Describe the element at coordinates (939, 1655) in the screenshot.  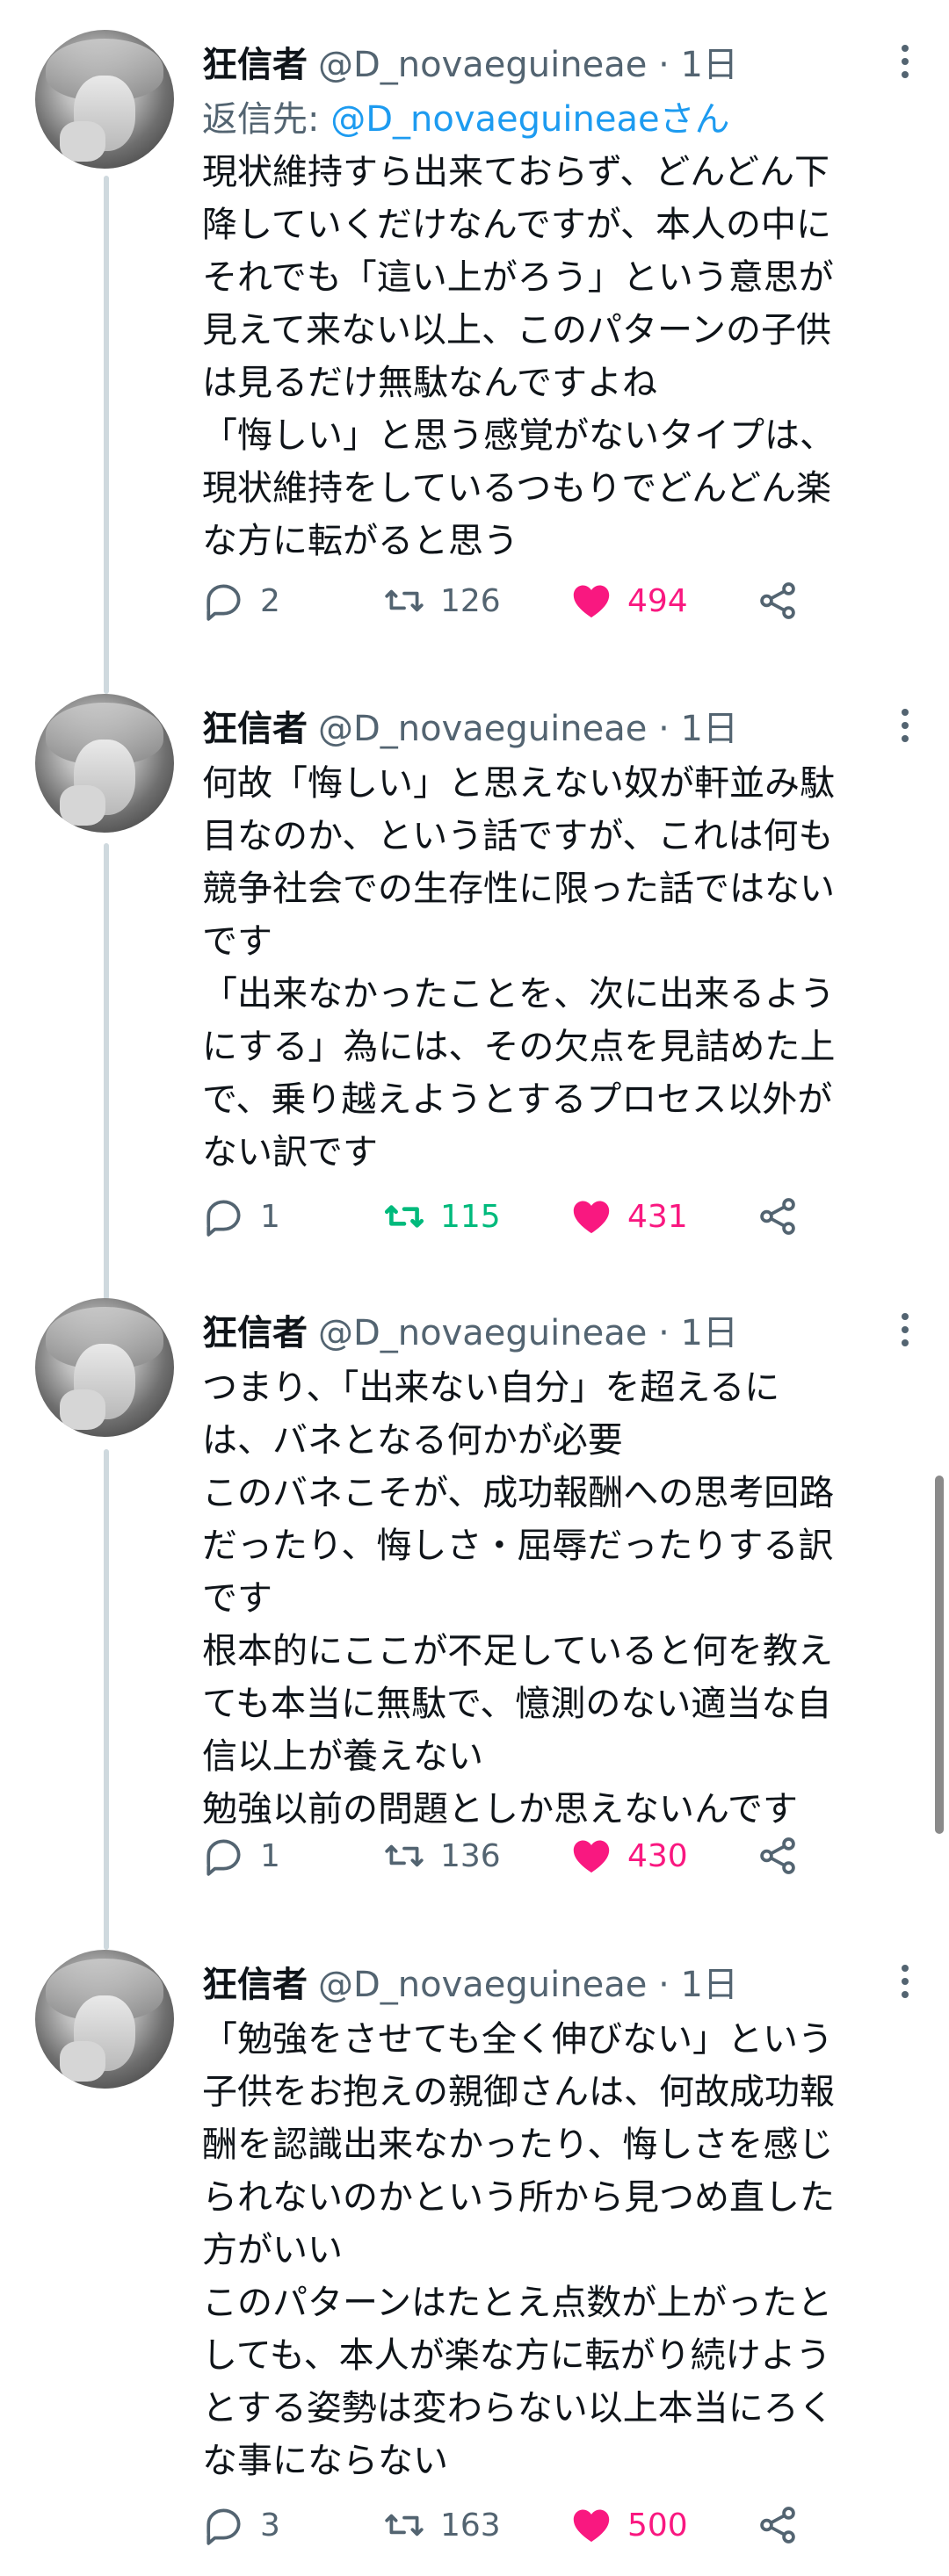
I see `scrollbar` at that location.